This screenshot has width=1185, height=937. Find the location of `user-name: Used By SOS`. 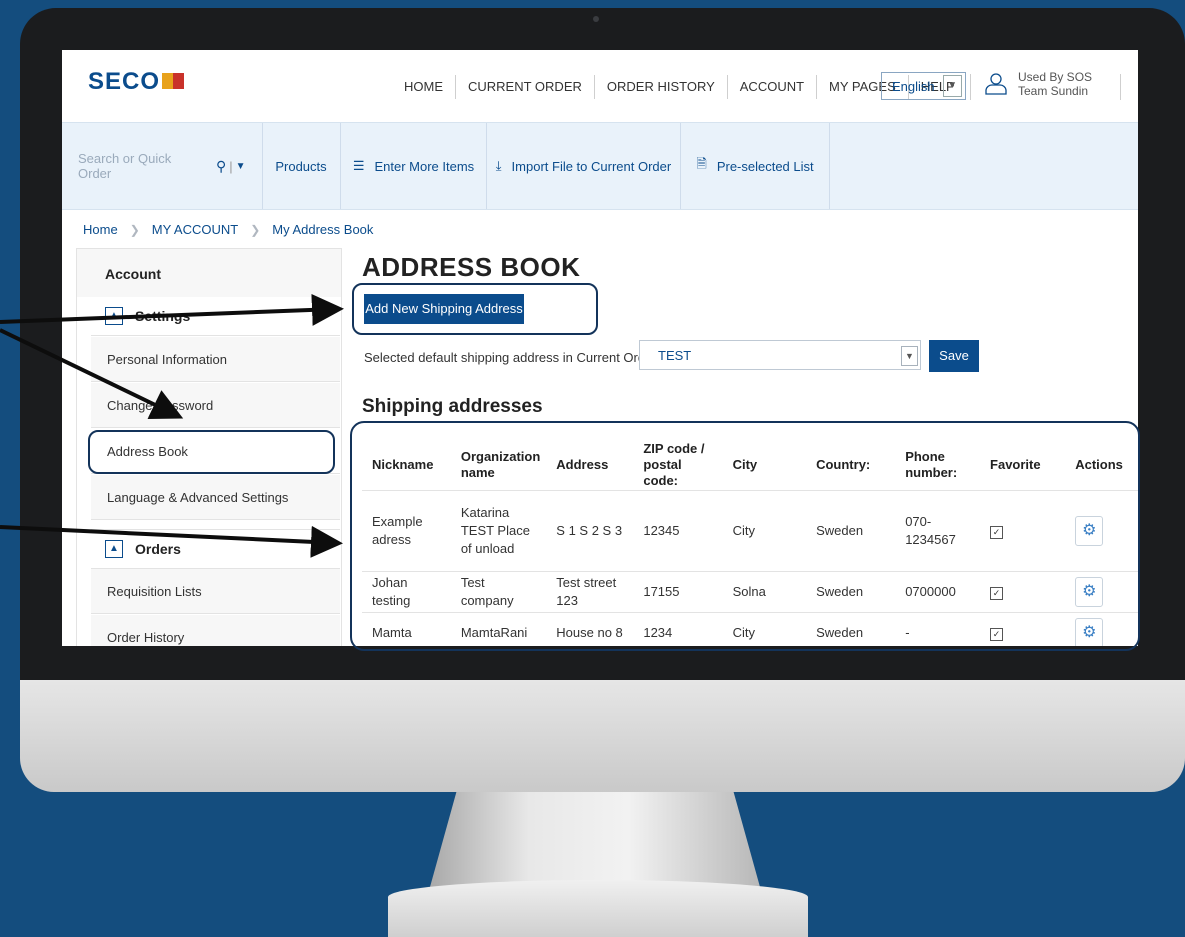

user-name: Used By SOS is located at coordinates (1055, 77).